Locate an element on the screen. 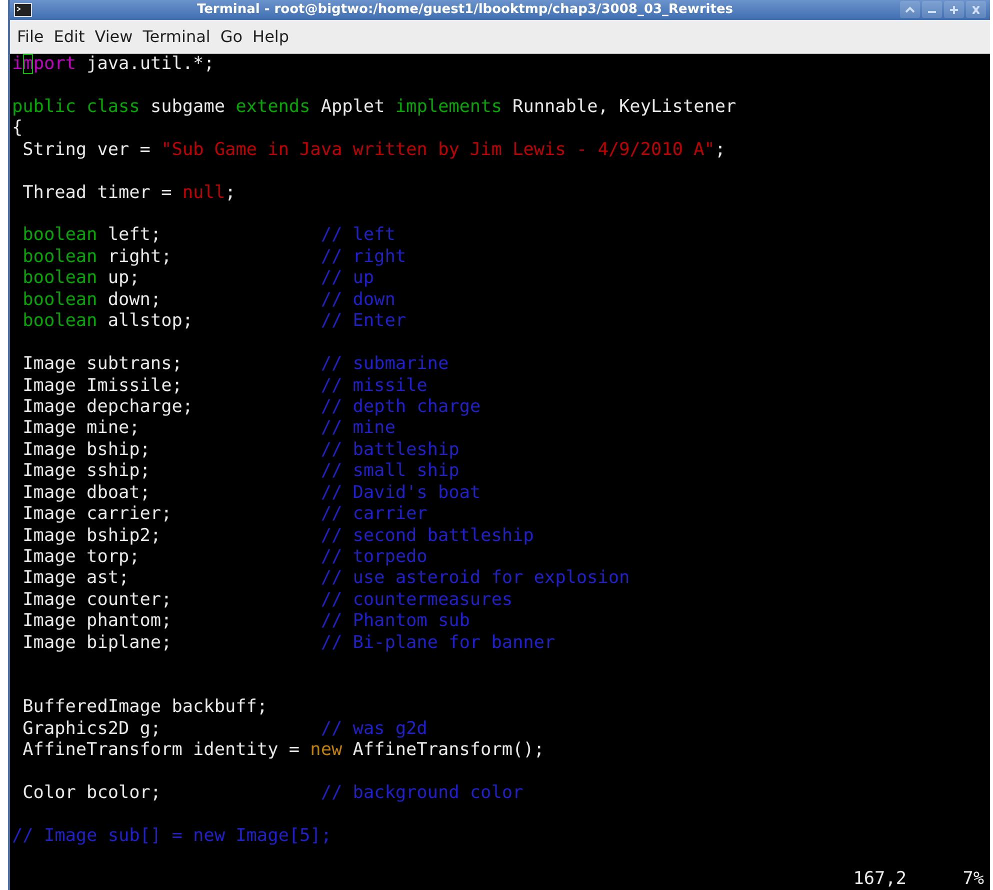 The image size is (993, 890). code-line: Image sship; // small ship is located at coordinates (241, 472).